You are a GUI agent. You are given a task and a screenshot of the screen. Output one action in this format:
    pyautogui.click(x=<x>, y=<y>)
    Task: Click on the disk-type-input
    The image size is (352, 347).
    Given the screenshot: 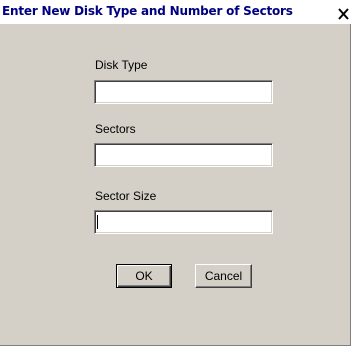 What is the action you would take?
    pyautogui.click(x=183, y=92)
    